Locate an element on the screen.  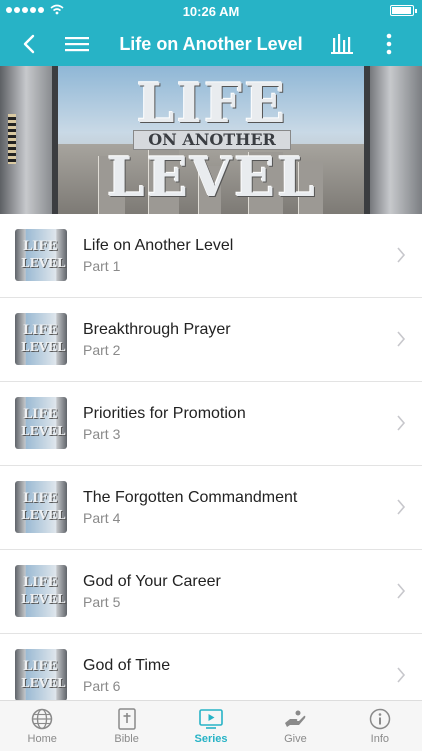
more-vertical-icon is located at coordinates (389, 44).